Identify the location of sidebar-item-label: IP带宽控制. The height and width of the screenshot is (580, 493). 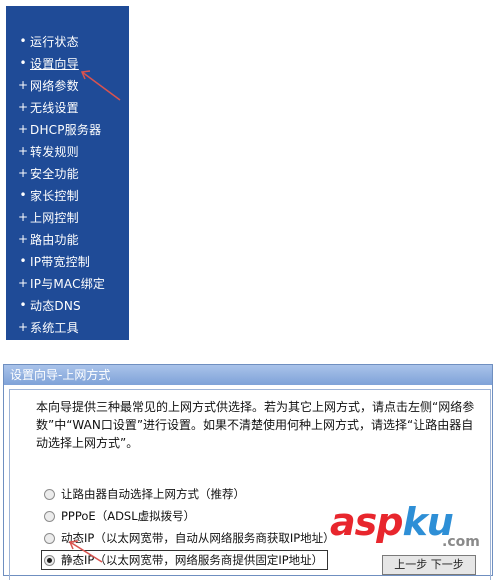
(60, 261).